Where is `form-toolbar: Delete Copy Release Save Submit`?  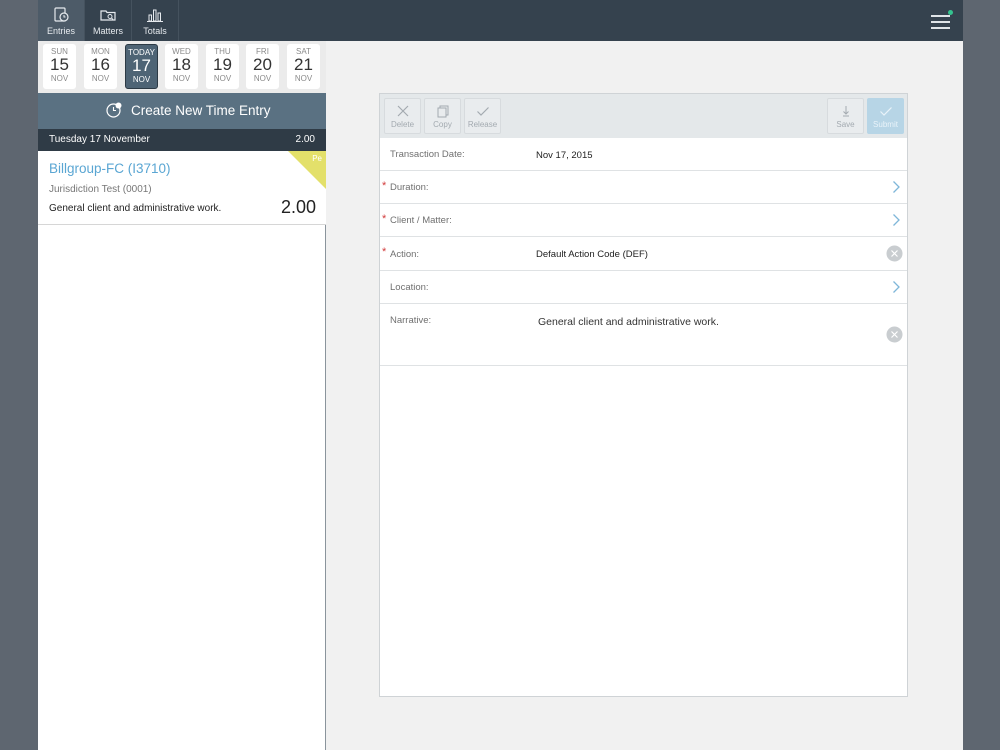
form-toolbar: Delete Copy Release Save Submit is located at coordinates (643, 116).